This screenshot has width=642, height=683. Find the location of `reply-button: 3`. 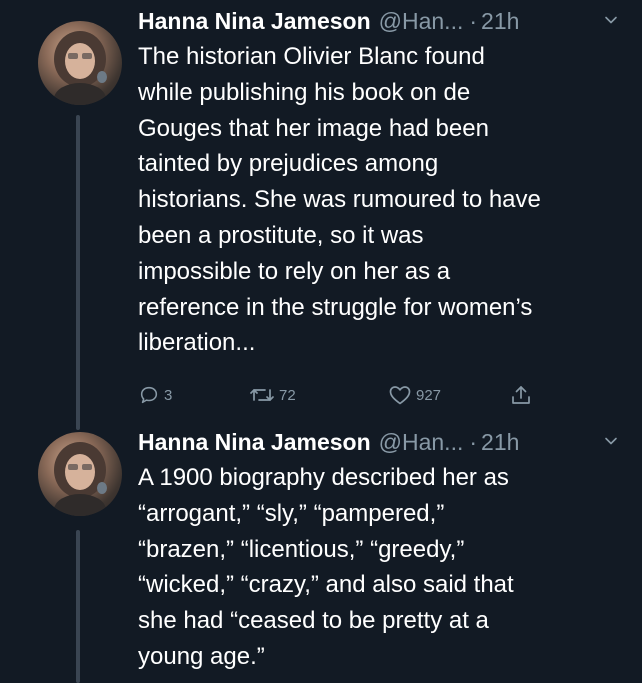

reply-button: 3 is located at coordinates (155, 395).